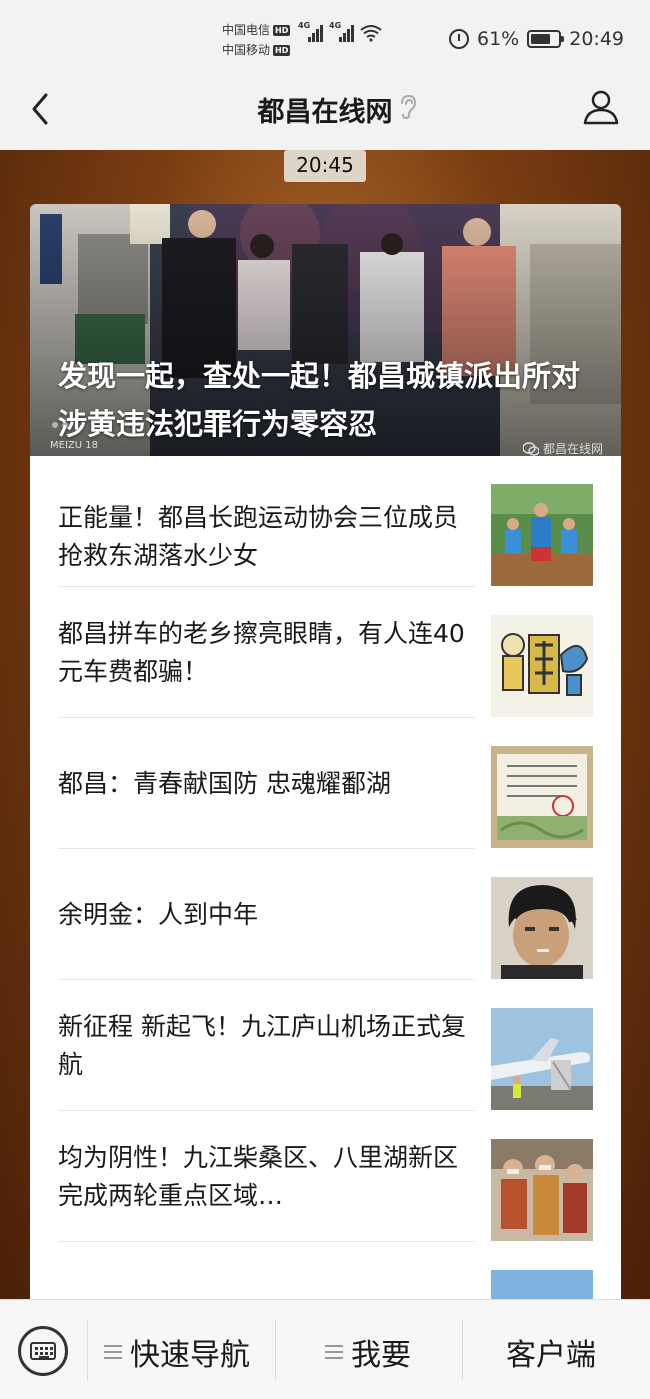 This screenshot has width=650, height=1399. I want to click on nav-bar: 都昌在线网, so click(325, 114).